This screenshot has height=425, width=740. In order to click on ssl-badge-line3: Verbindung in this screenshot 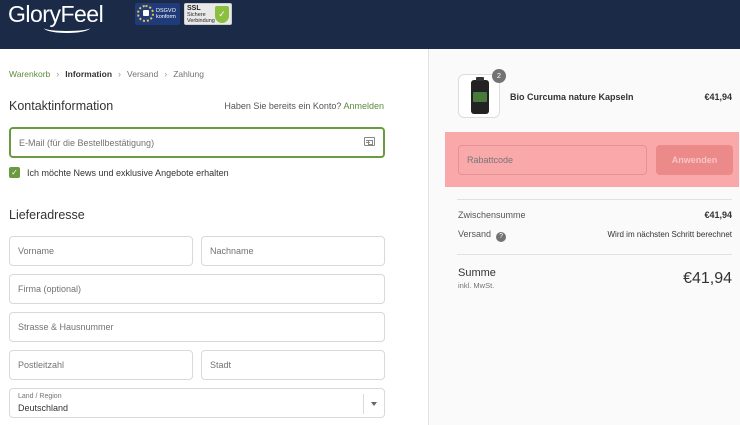, I will do `click(201, 21)`.